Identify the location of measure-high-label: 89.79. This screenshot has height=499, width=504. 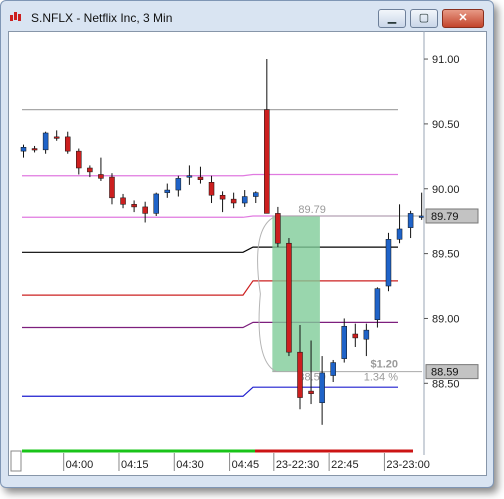
(312, 210).